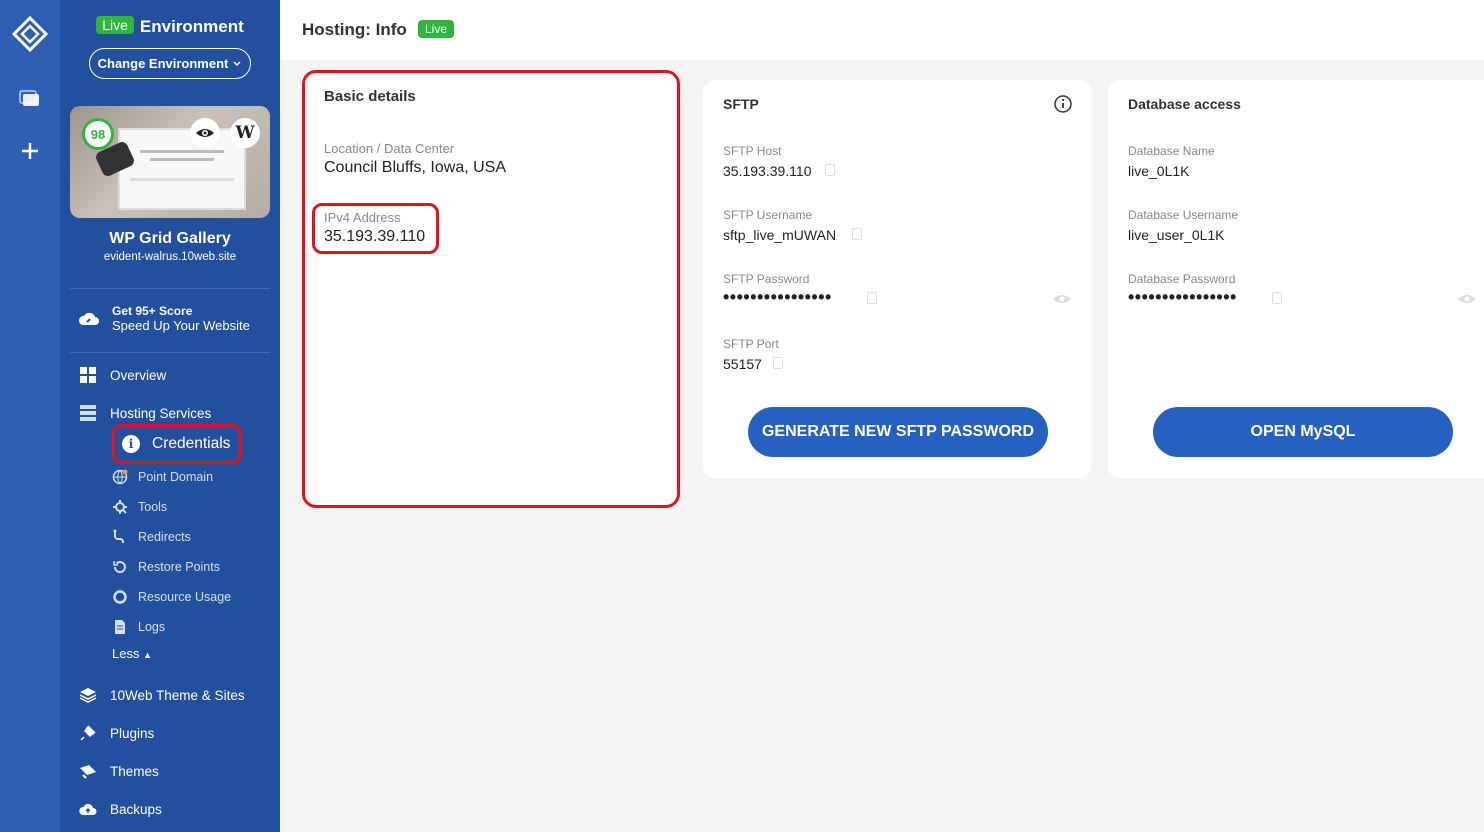 Image resolution: width=1484 pixels, height=832 pixels. I want to click on db-username-value: live_user_0L1K, so click(1176, 235).